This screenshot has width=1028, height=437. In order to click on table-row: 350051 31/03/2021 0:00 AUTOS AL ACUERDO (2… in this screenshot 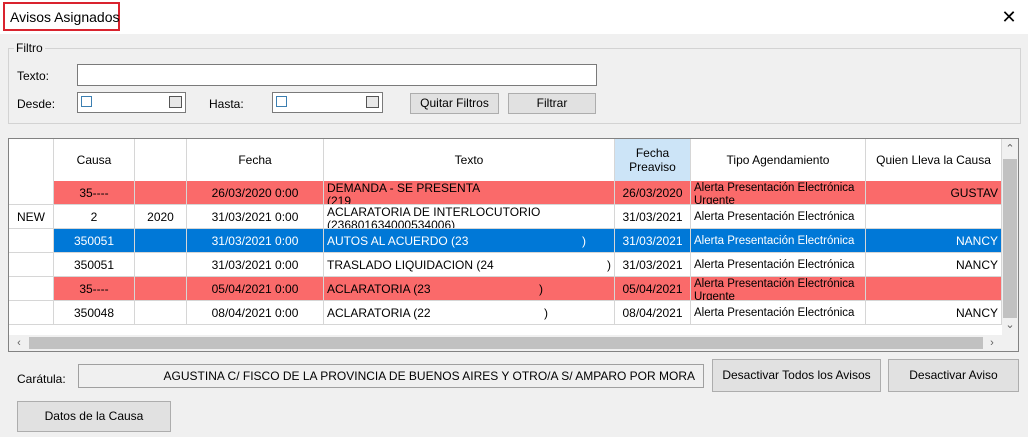, I will do `click(505, 241)`.